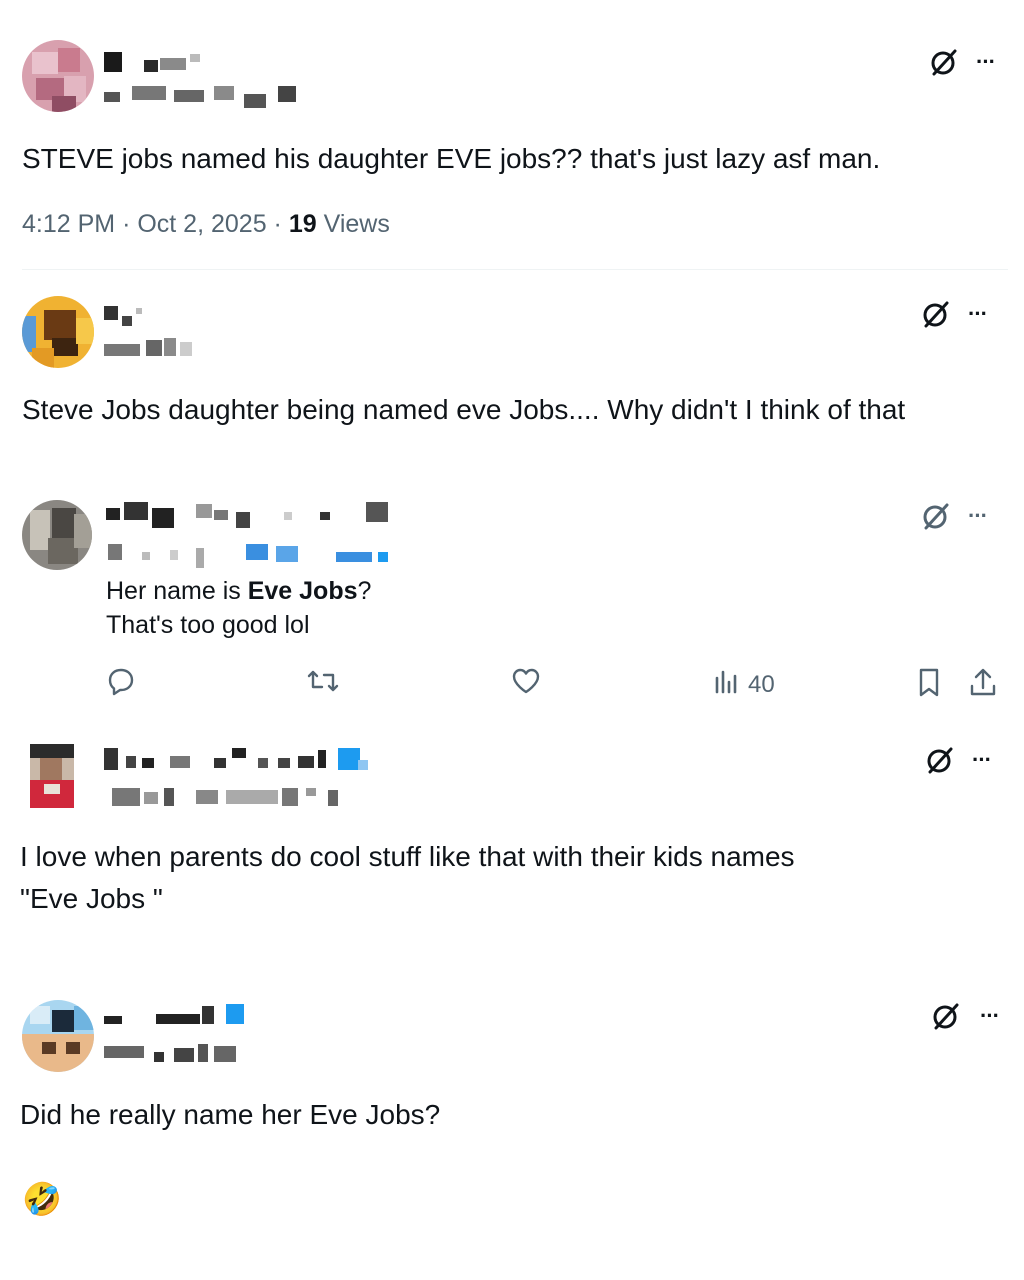 The width and height of the screenshot is (1024, 1280). Describe the element at coordinates (356, 224) in the screenshot. I see `views-label: Views` at that location.